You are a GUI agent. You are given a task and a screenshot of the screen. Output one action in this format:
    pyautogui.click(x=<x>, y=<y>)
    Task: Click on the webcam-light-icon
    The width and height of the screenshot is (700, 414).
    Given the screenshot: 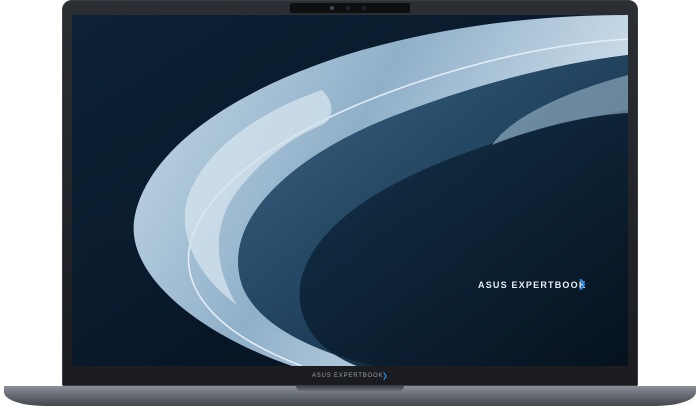 What is the action you would take?
    pyautogui.click(x=364, y=8)
    